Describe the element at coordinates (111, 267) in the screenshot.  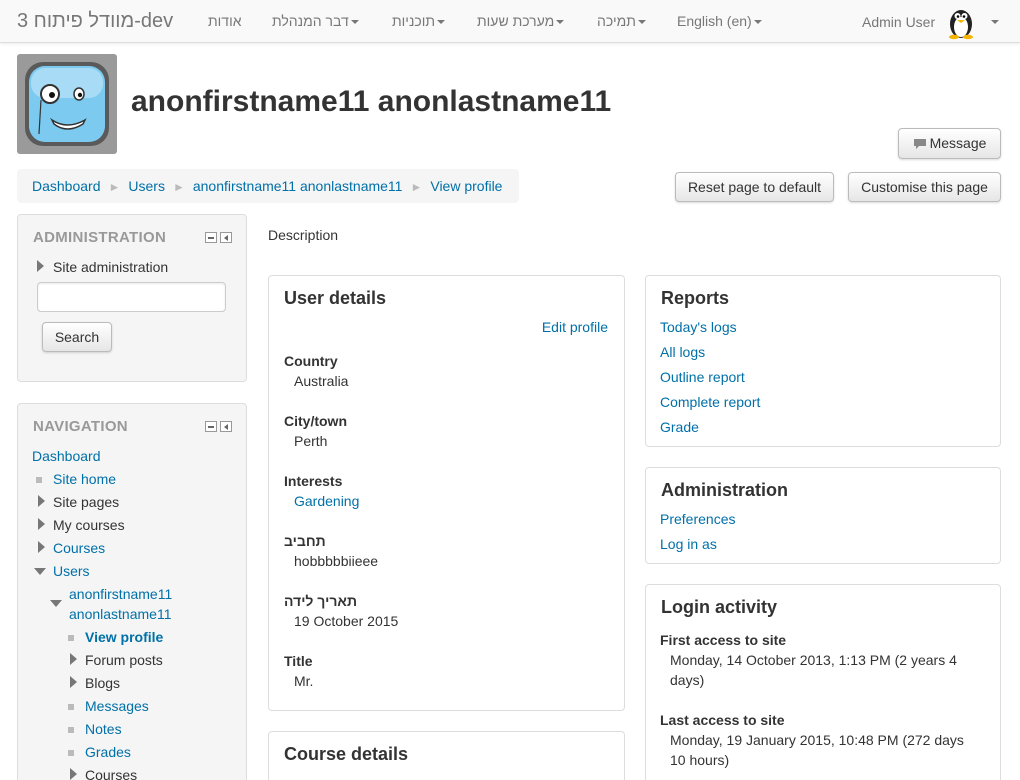
I see `site-administration-label: Site administration` at that location.